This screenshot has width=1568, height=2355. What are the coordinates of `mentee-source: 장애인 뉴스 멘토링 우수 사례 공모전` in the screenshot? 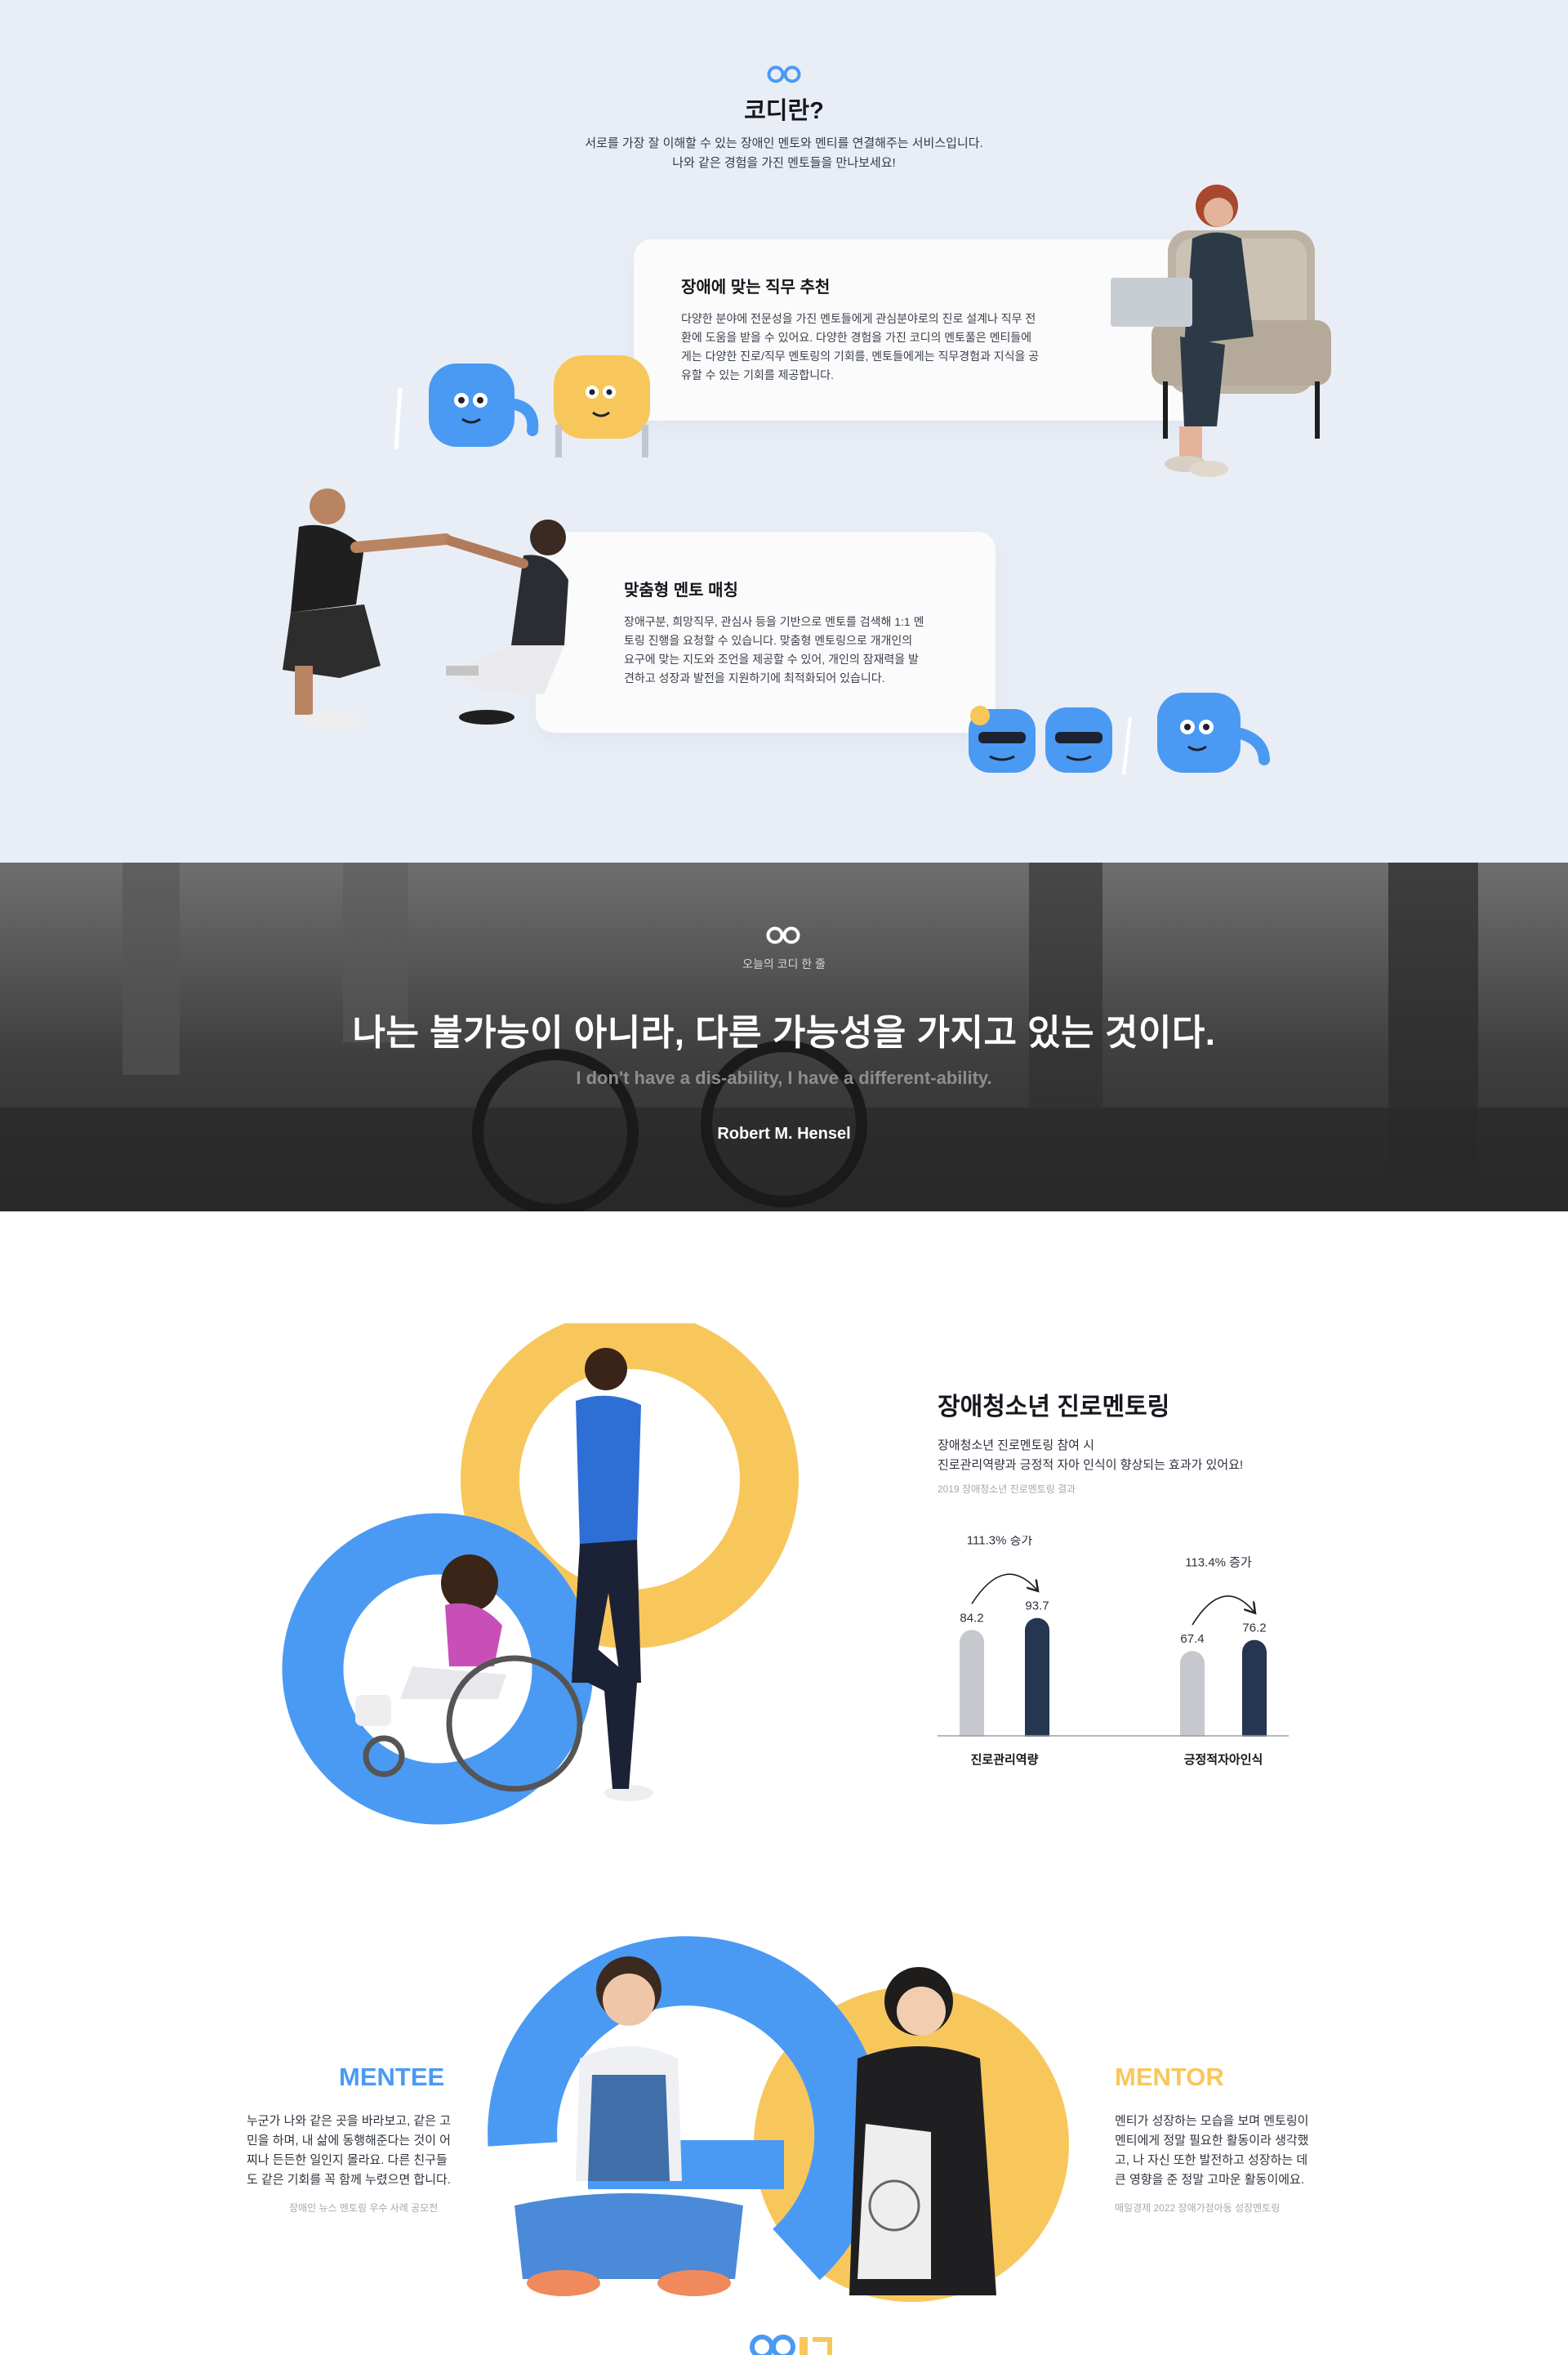 It's located at (364, 2208).